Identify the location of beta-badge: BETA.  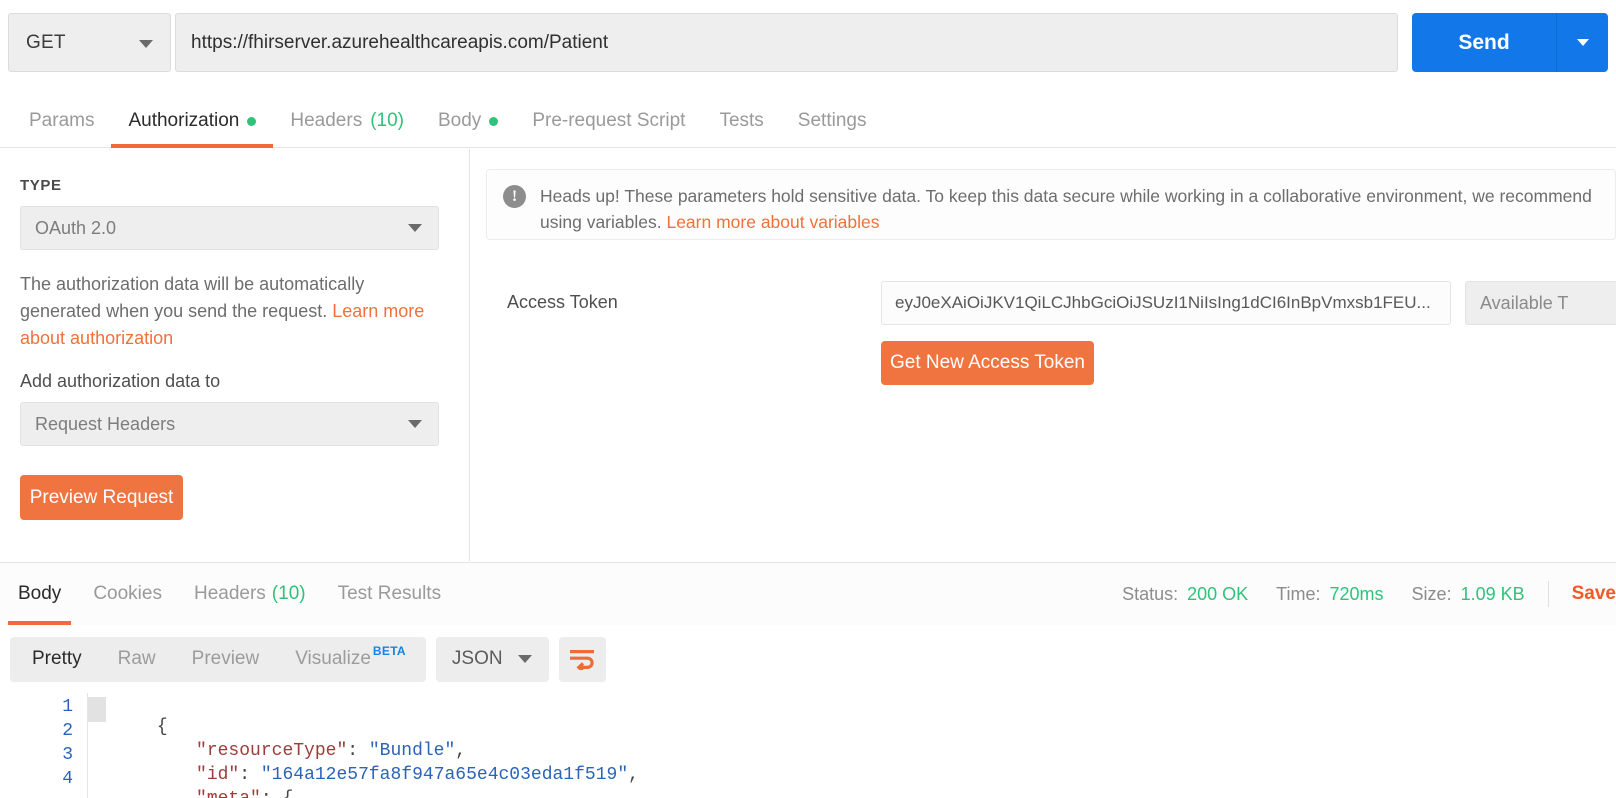
(389, 651).